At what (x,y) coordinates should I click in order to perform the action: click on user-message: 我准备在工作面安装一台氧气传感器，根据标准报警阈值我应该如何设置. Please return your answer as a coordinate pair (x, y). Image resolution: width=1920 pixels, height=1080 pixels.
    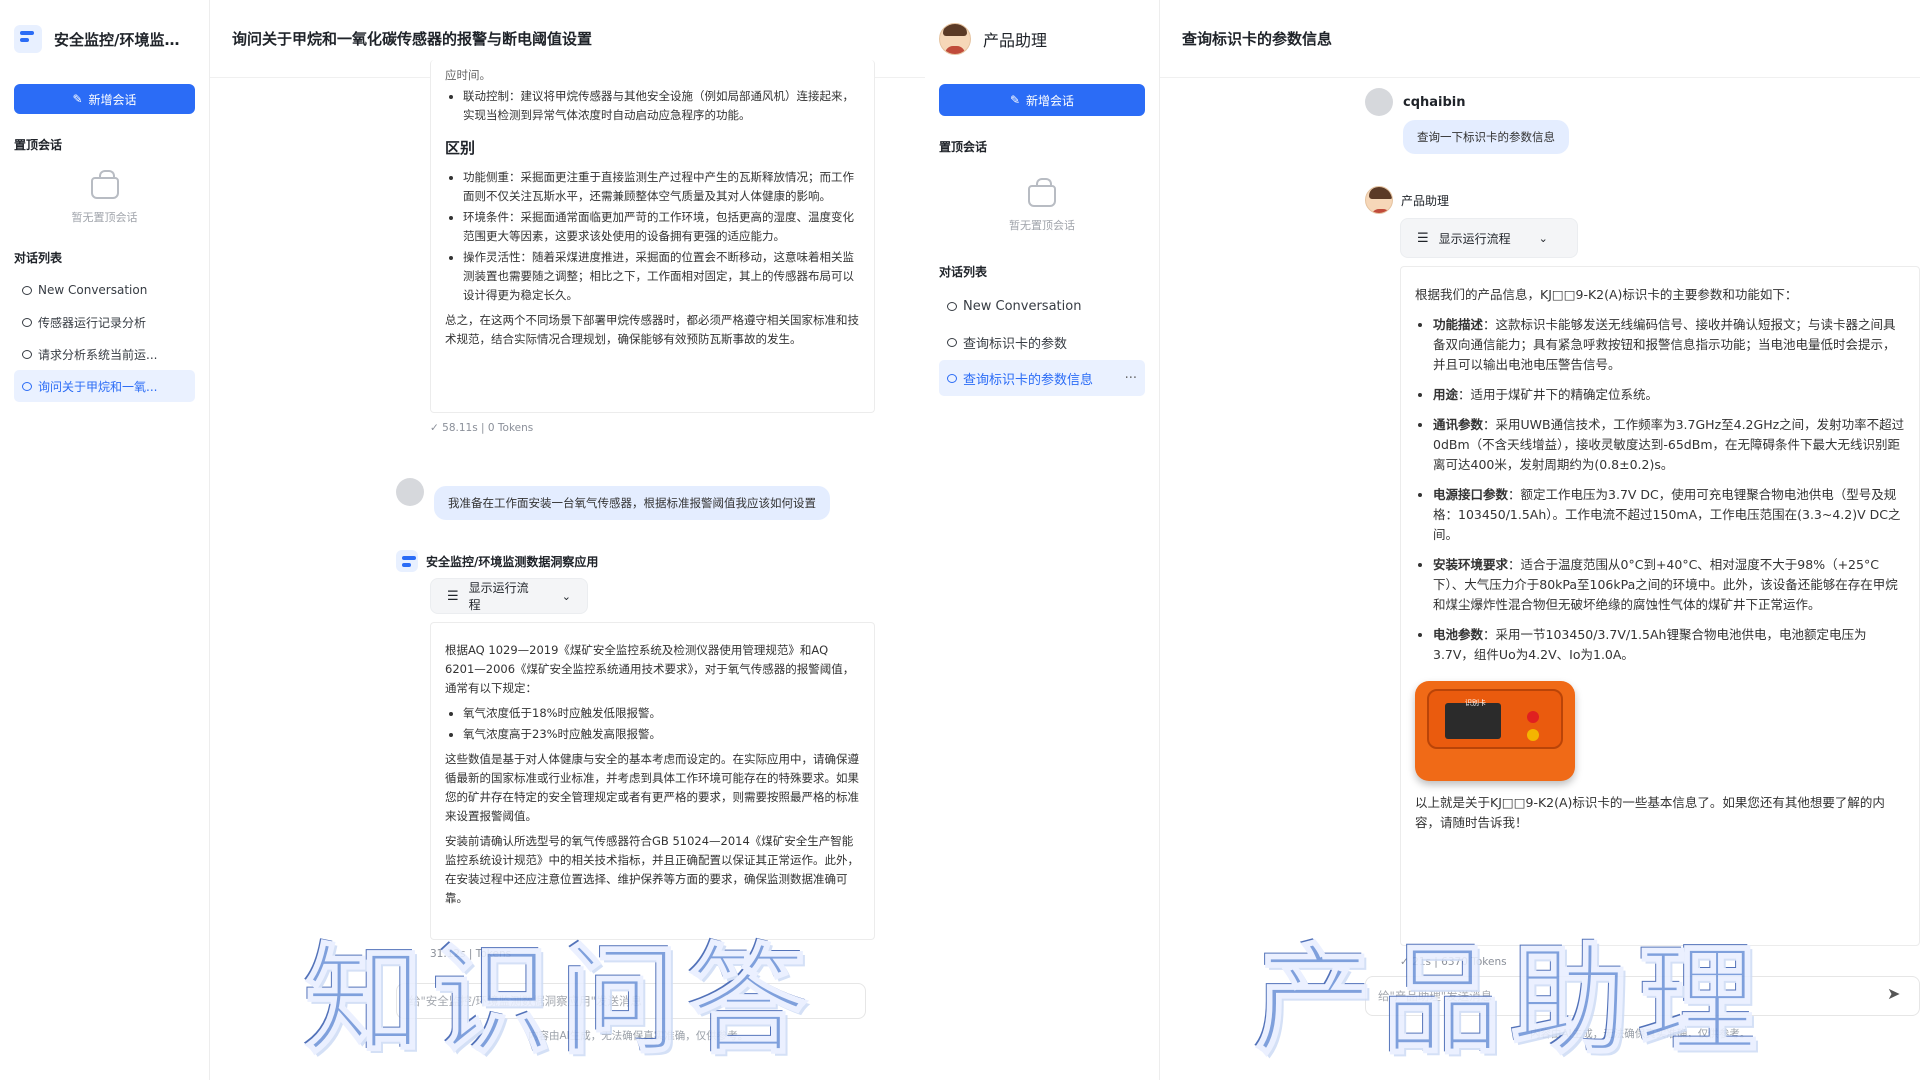
    Looking at the image, I should click on (613, 499).